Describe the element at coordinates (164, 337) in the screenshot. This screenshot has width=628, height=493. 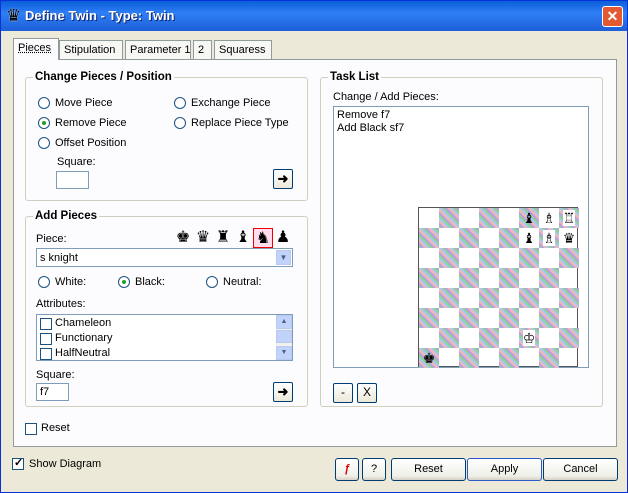
I see `attributes-list: Chameleon Functionary HalfNeutral ▲ ▼` at that location.